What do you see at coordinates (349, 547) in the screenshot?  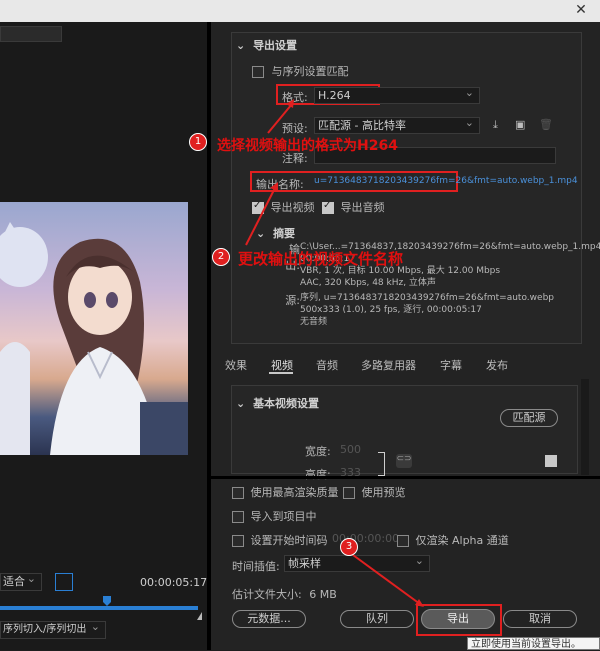 I see `annotation-badge-3: 3` at bounding box center [349, 547].